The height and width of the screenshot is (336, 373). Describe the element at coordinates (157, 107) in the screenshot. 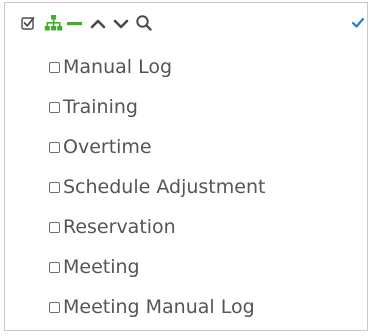

I see `list-item-training: Training` at that location.